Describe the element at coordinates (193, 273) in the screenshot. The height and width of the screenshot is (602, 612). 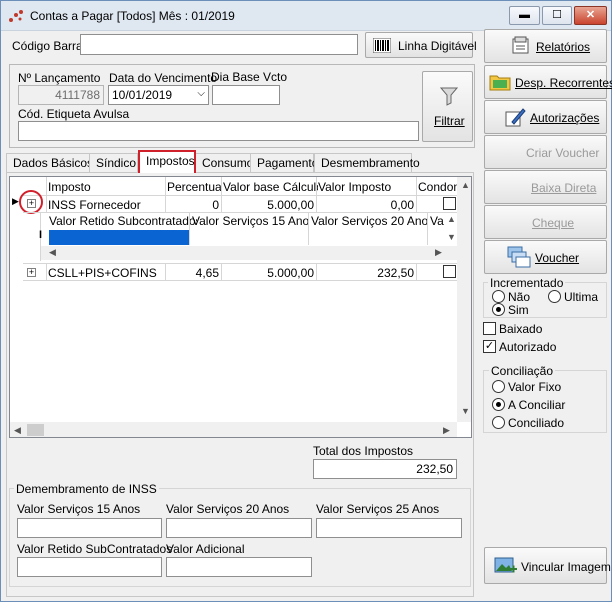
I see `percentual-cell: 4,65` at that location.